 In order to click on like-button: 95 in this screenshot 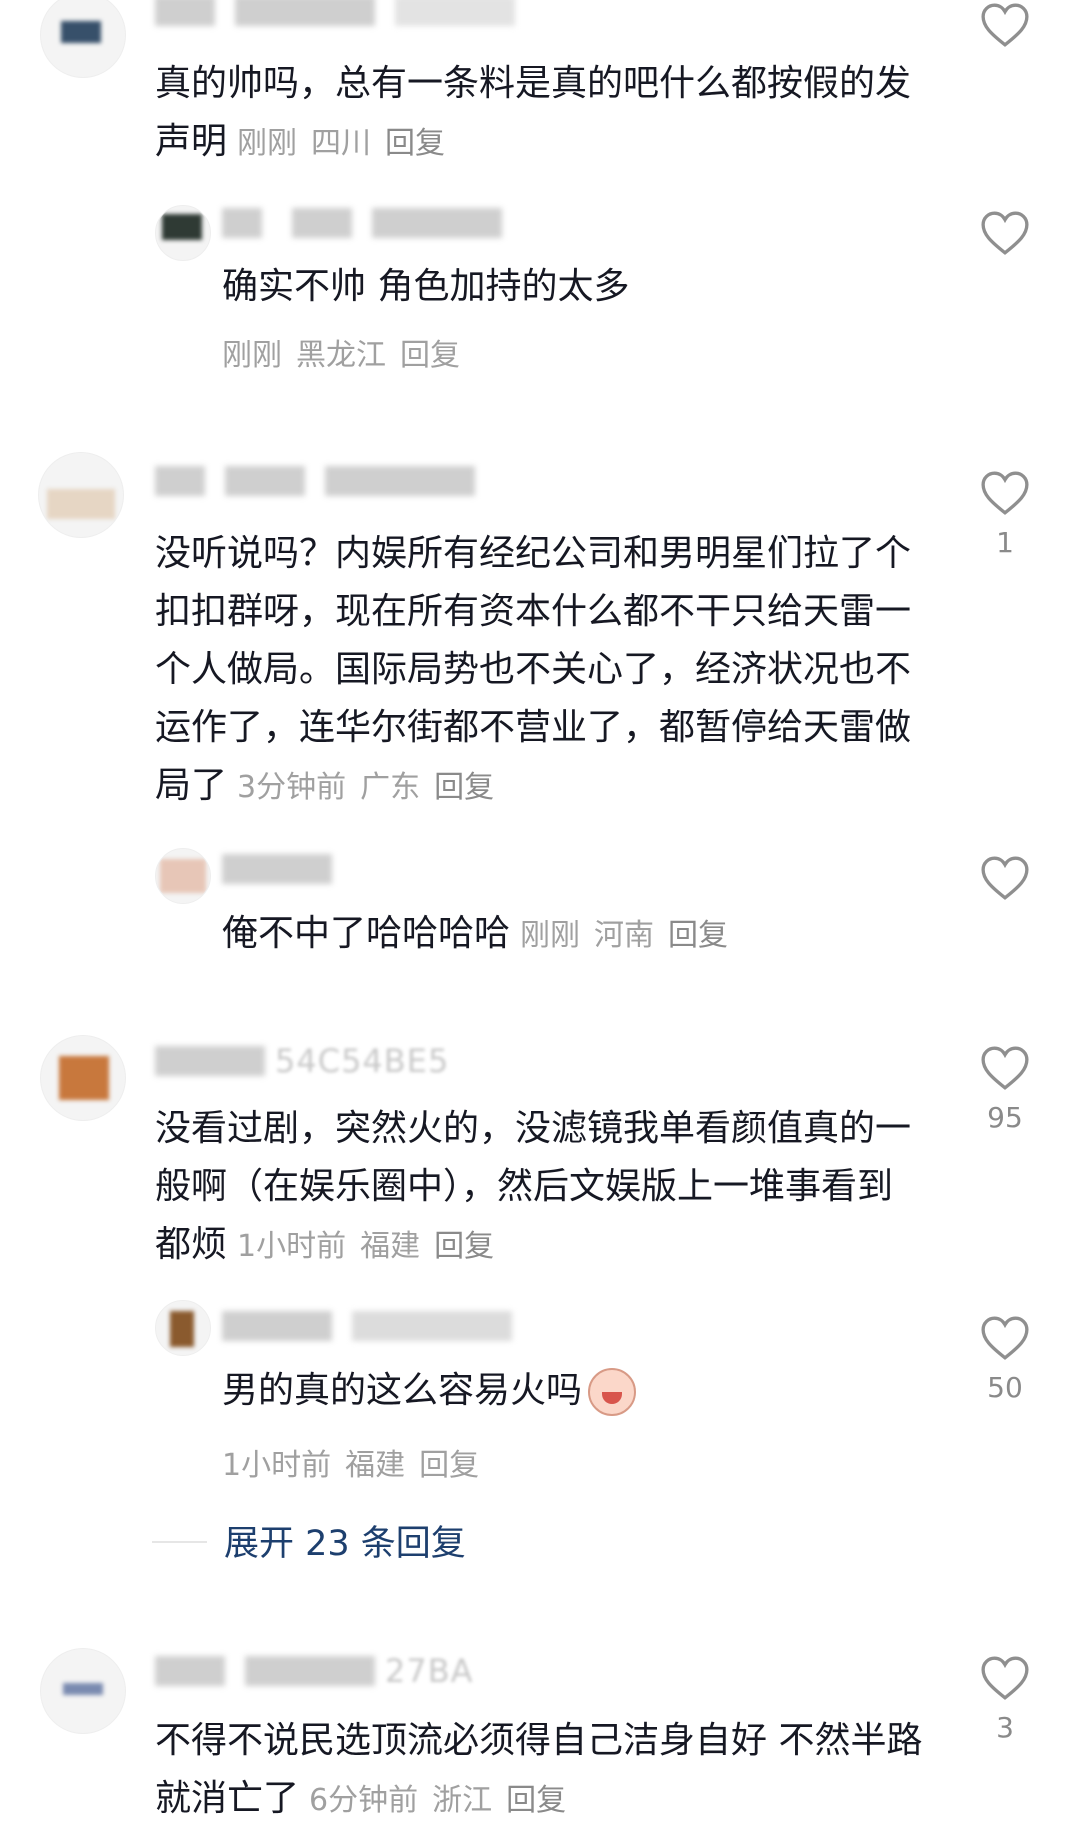, I will do `click(1005, 1089)`.